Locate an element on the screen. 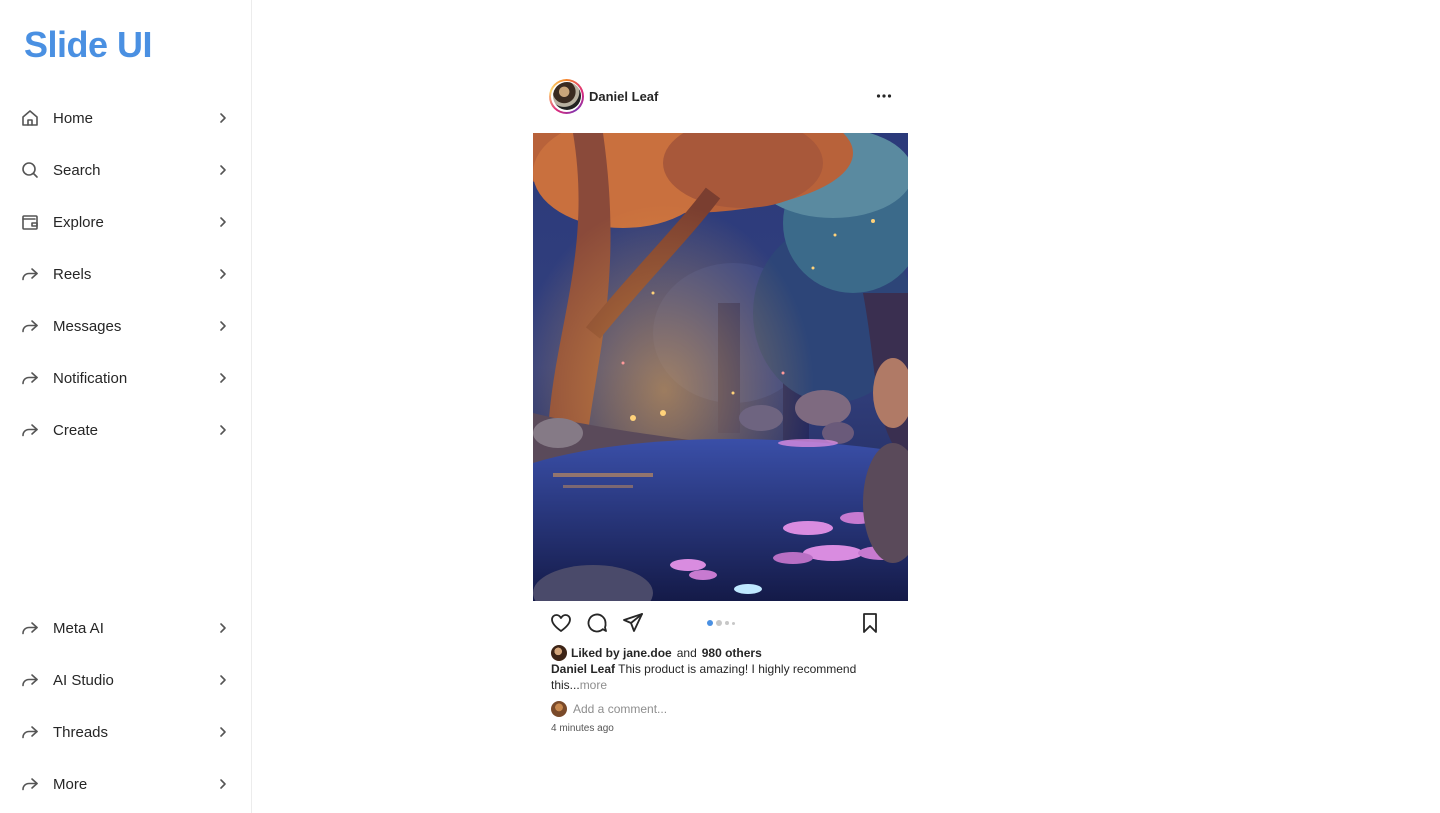  sidebar-item-label: Create is located at coordinates (76, 430).